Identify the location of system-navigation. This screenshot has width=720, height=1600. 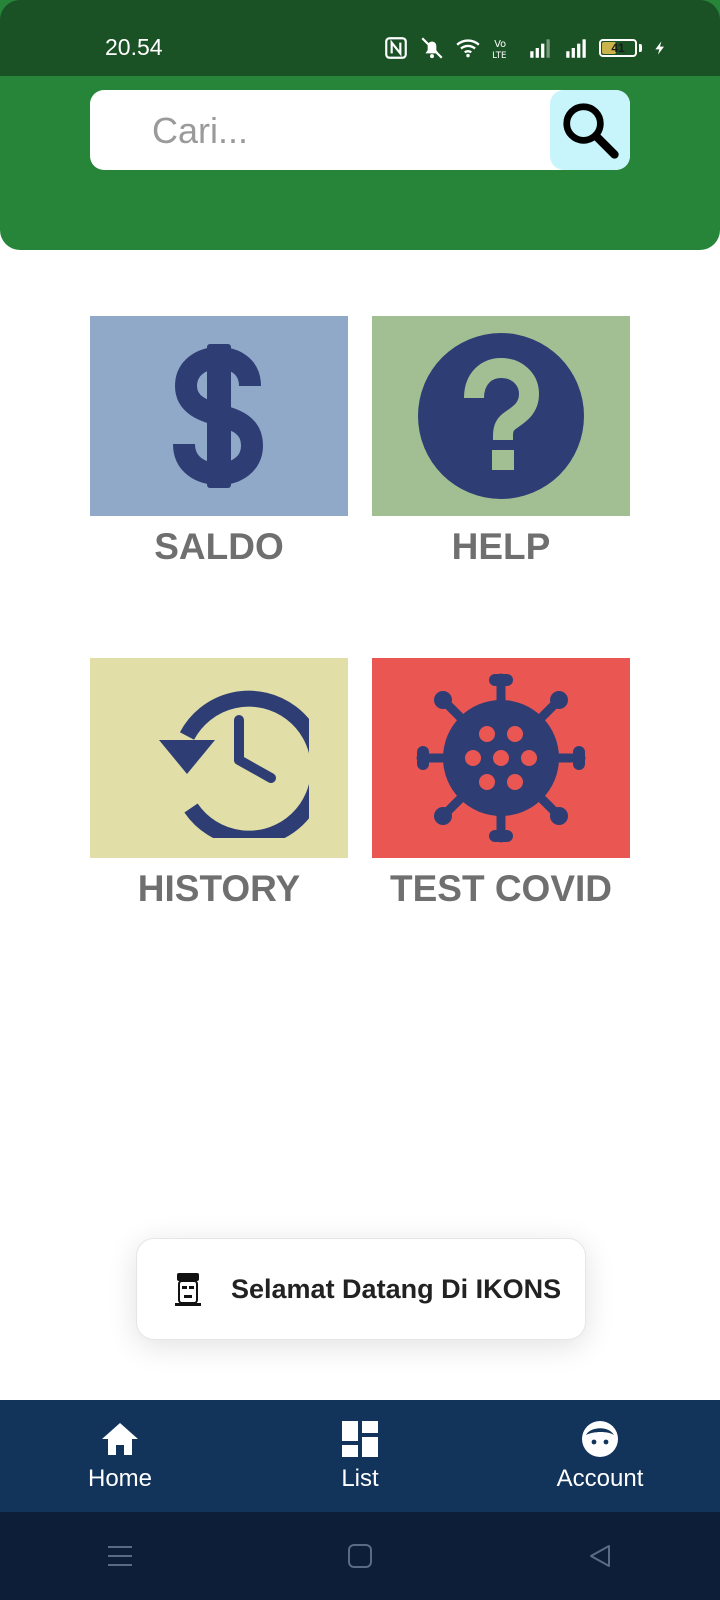
(360, 1556).